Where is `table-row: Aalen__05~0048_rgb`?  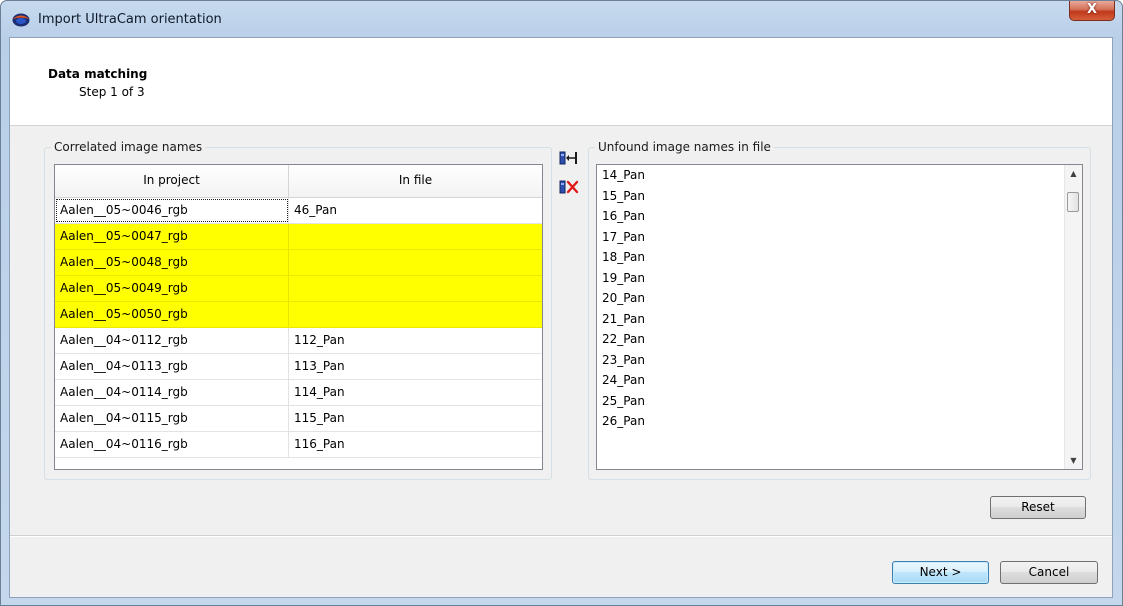
table-row: Aalen__05~0048_rgb is located at coordinates (298, 263).